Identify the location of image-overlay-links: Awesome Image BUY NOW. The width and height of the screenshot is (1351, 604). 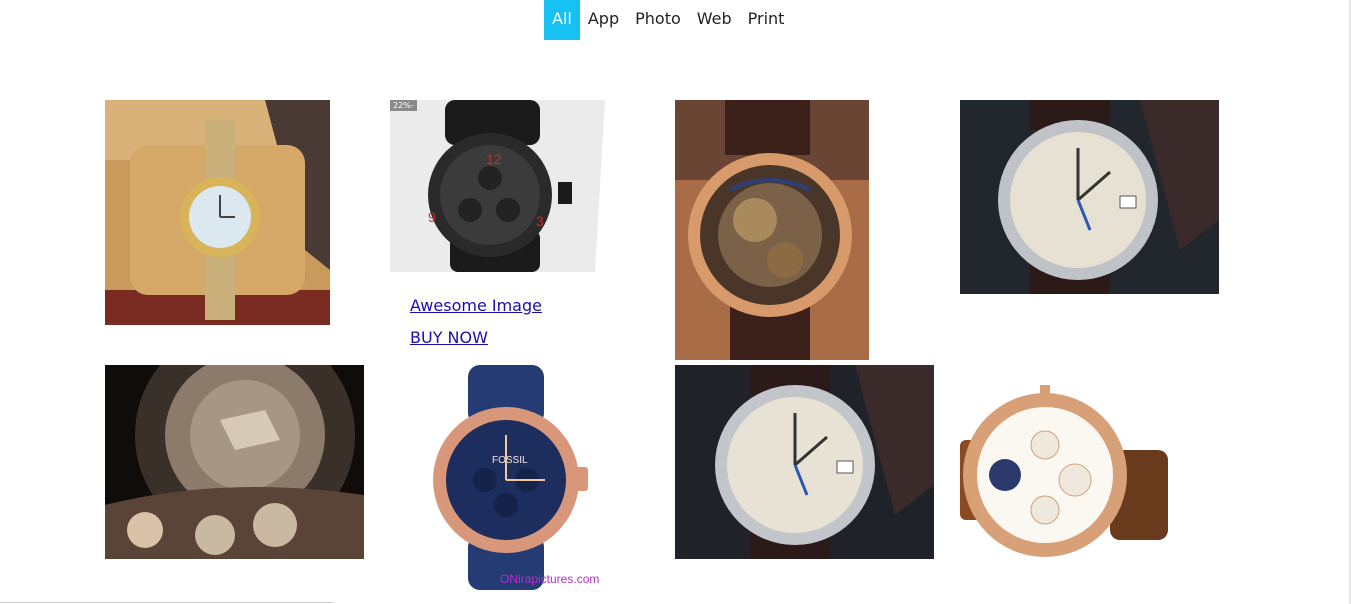
(476, 322).